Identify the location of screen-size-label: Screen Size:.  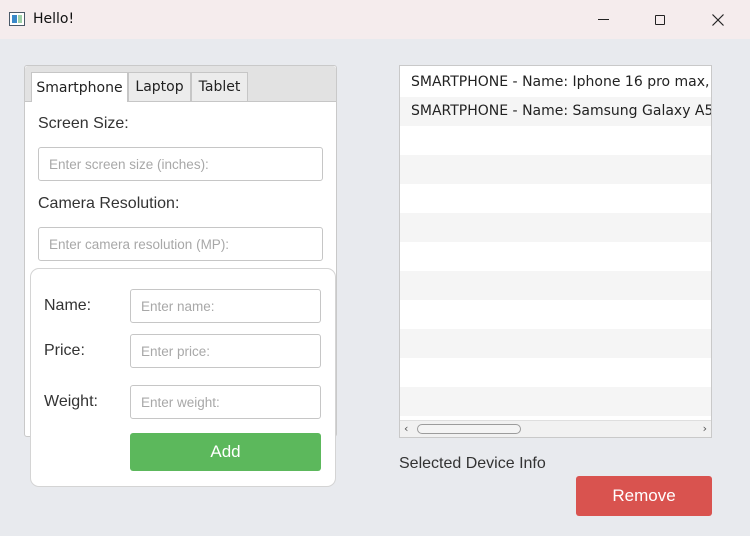
(83, 123).